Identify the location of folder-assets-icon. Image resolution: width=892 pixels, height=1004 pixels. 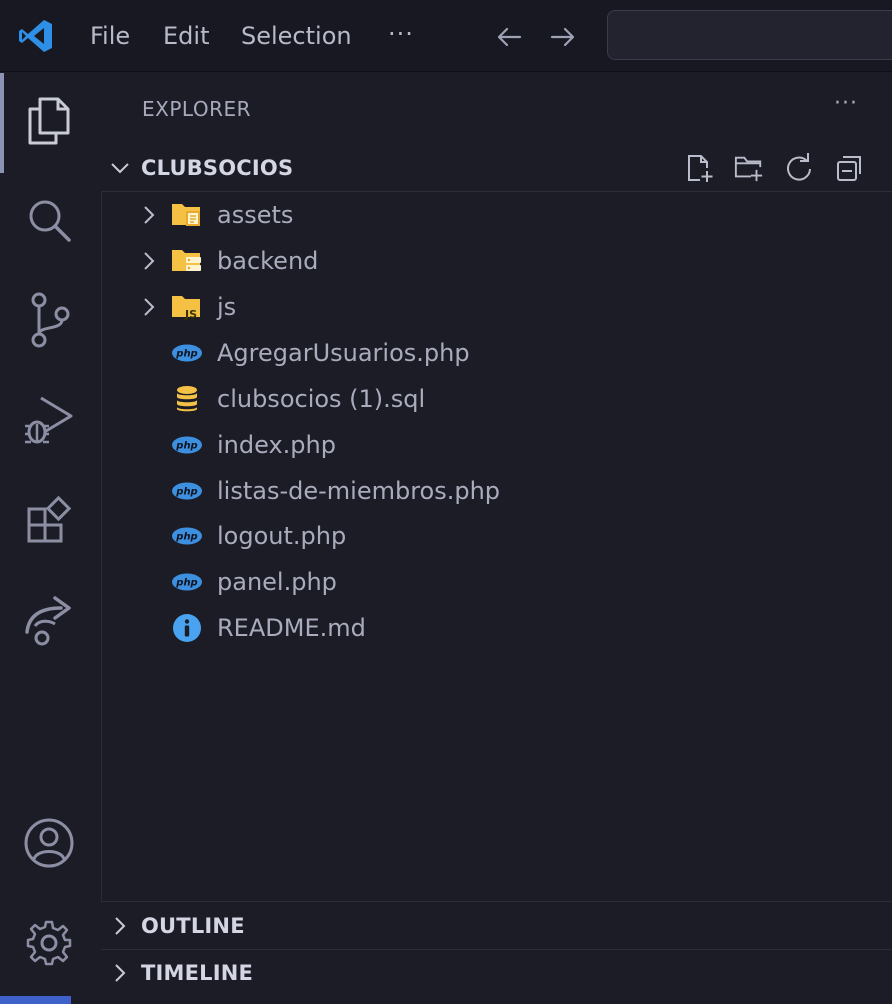
(187, 215).